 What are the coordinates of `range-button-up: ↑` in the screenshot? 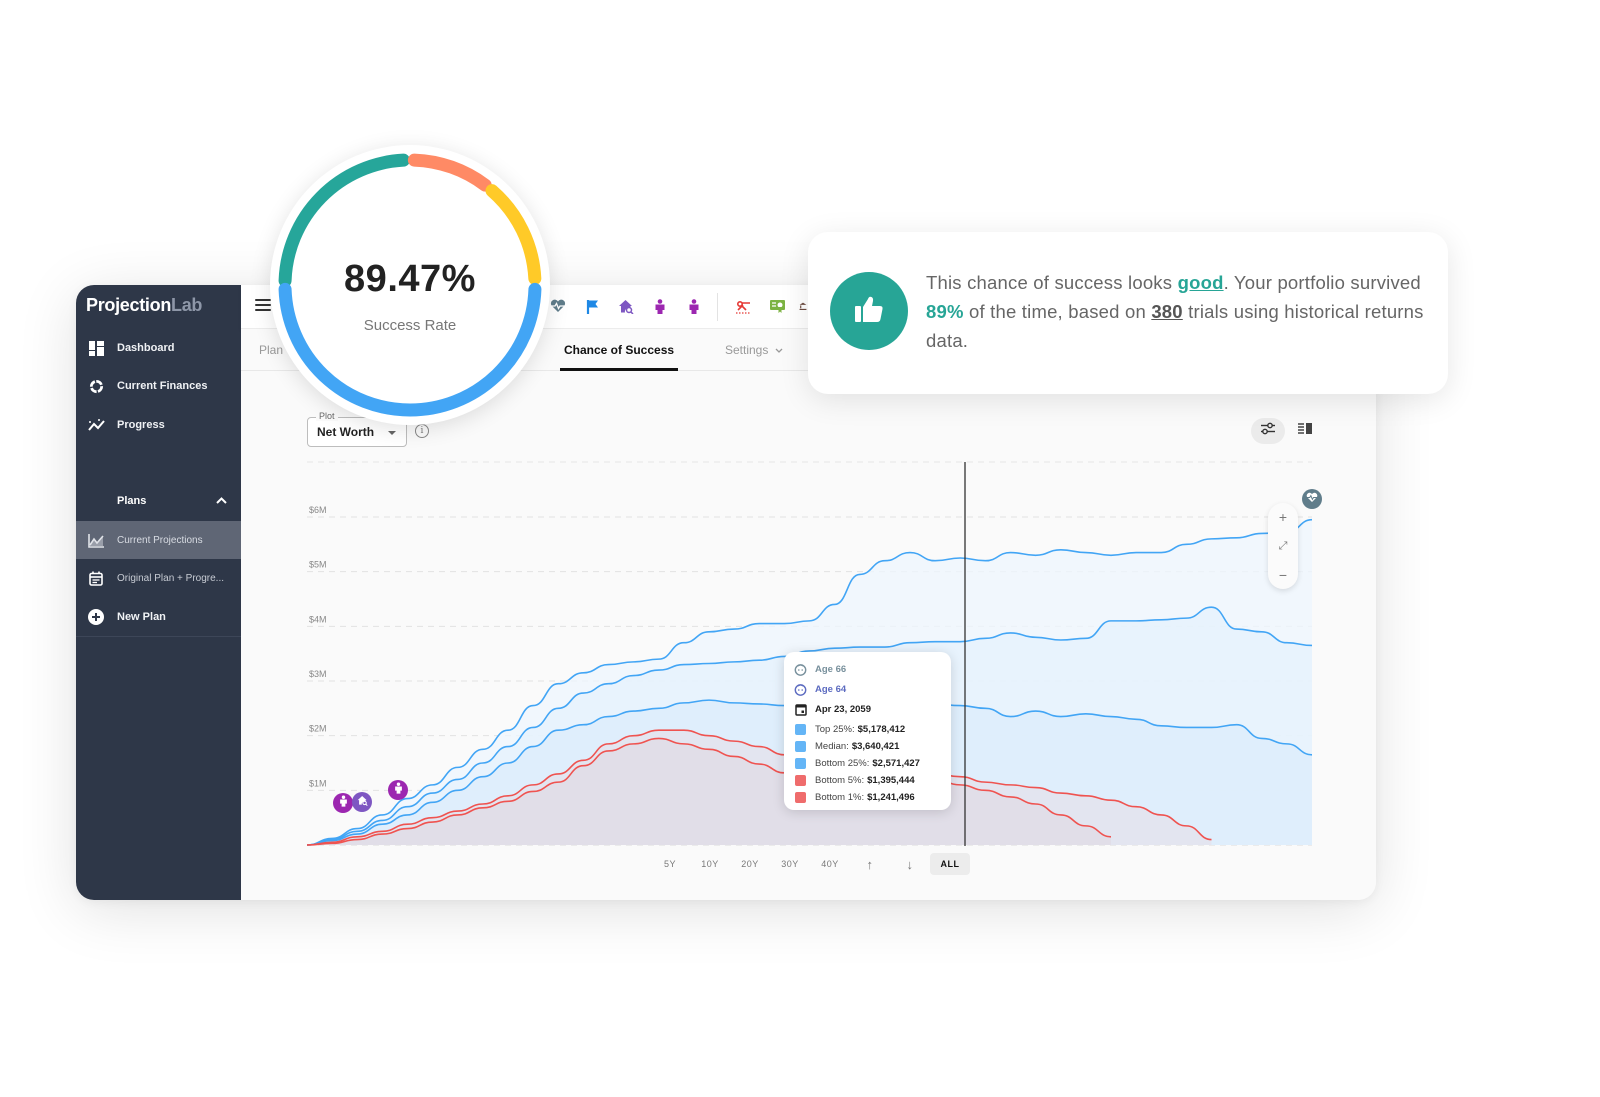 It's located at (870, 864).